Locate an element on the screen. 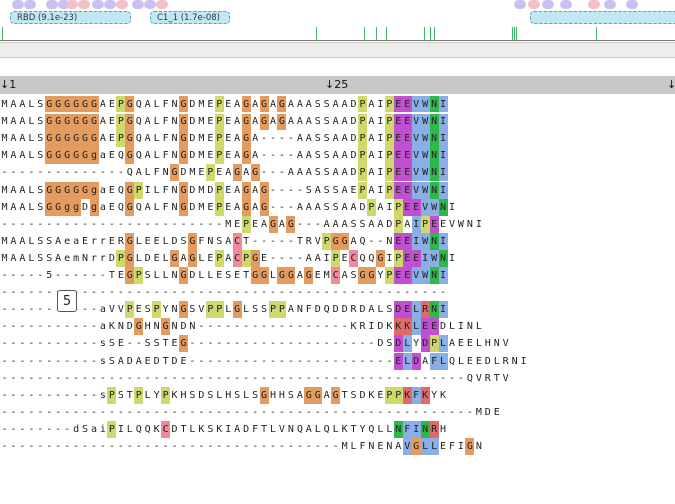  residue-cell: D is located at coordinates (246, 429).